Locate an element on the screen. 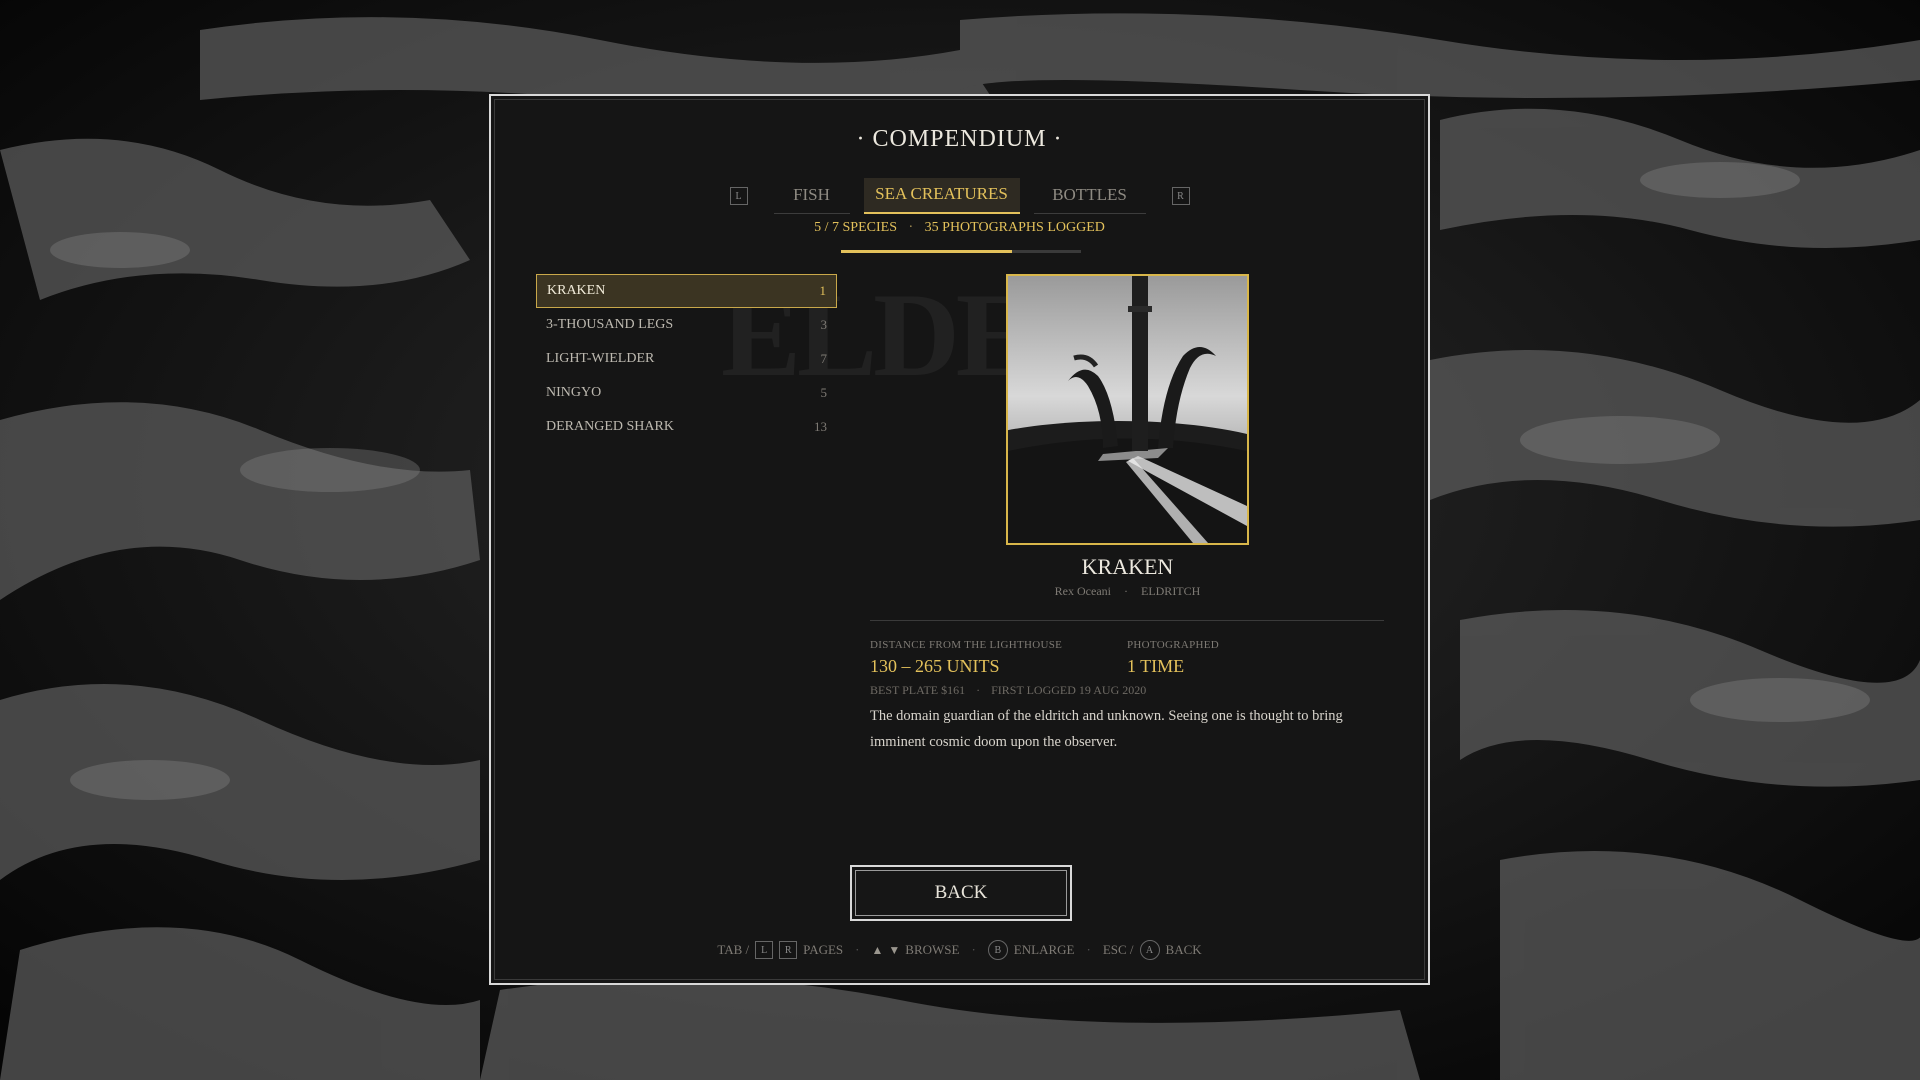 This screenshot has width=1920, height=1080. collection-counts: 5 / 7 SPECIES · 35 PHOTOGRAPHS LOGGED is located at coordinates (959, 228).